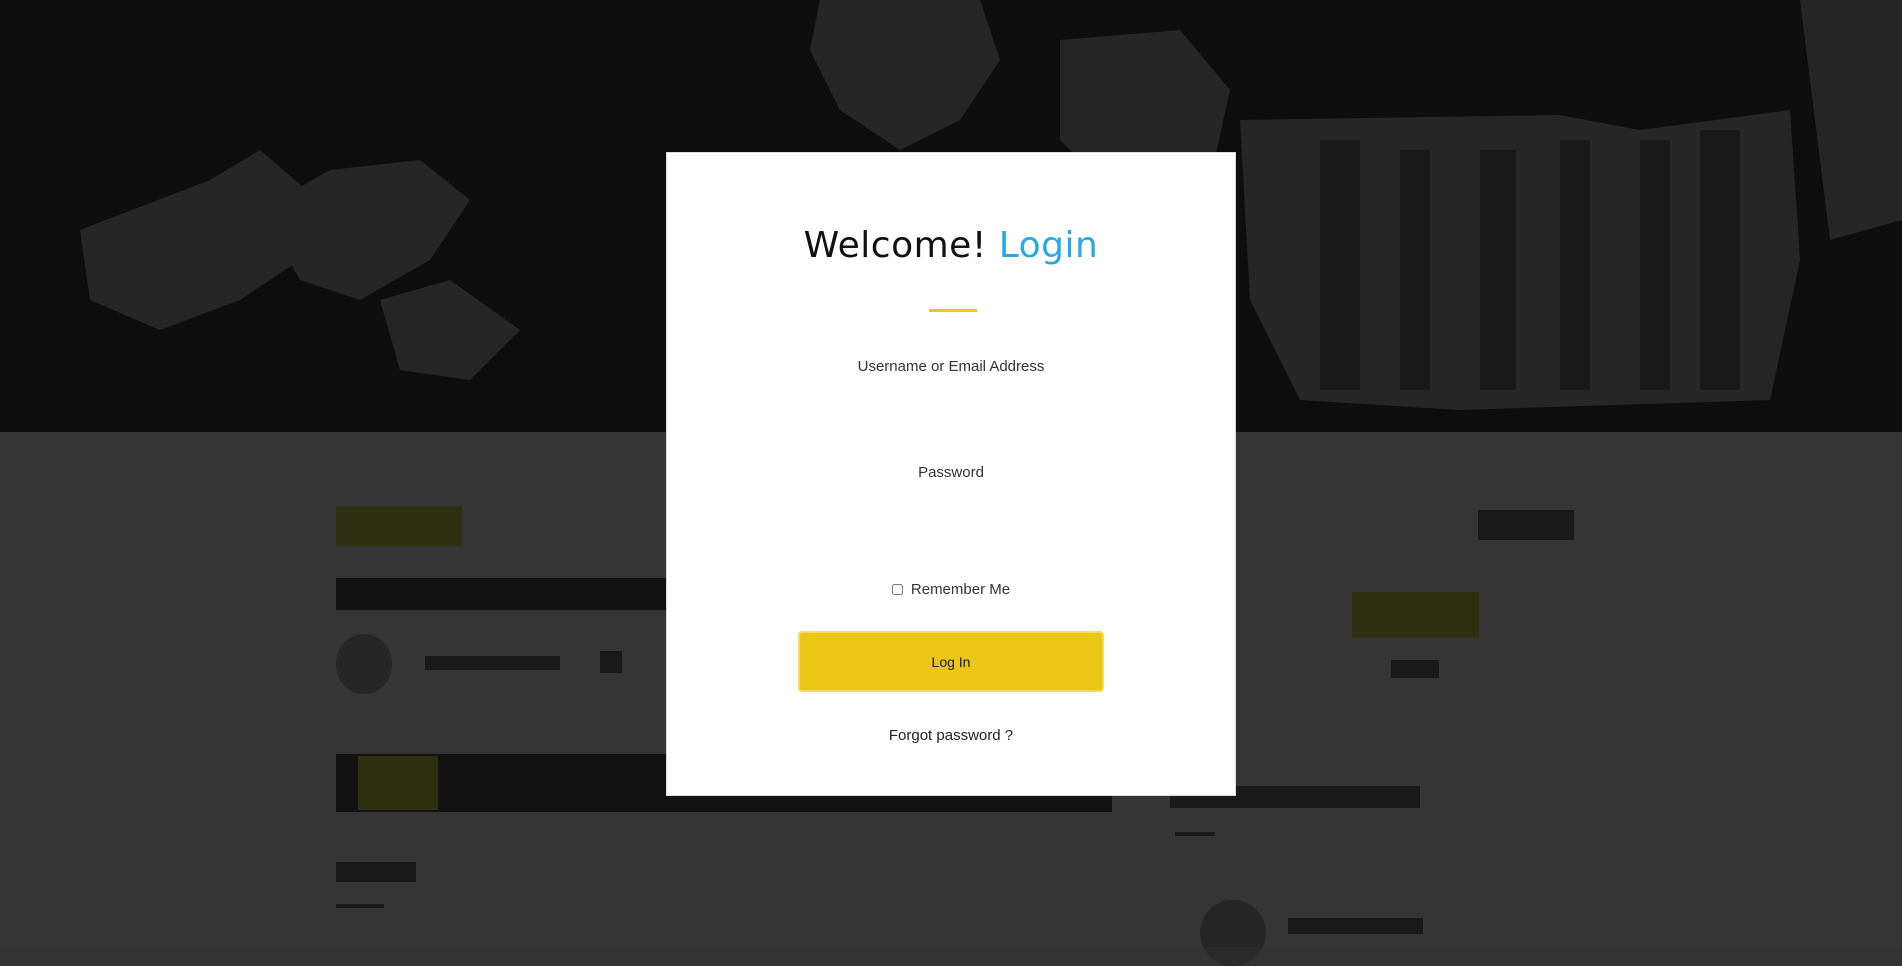 This screenshot has height=966, width=1902. I want to click on login-button: Log In, so click(951, 661).